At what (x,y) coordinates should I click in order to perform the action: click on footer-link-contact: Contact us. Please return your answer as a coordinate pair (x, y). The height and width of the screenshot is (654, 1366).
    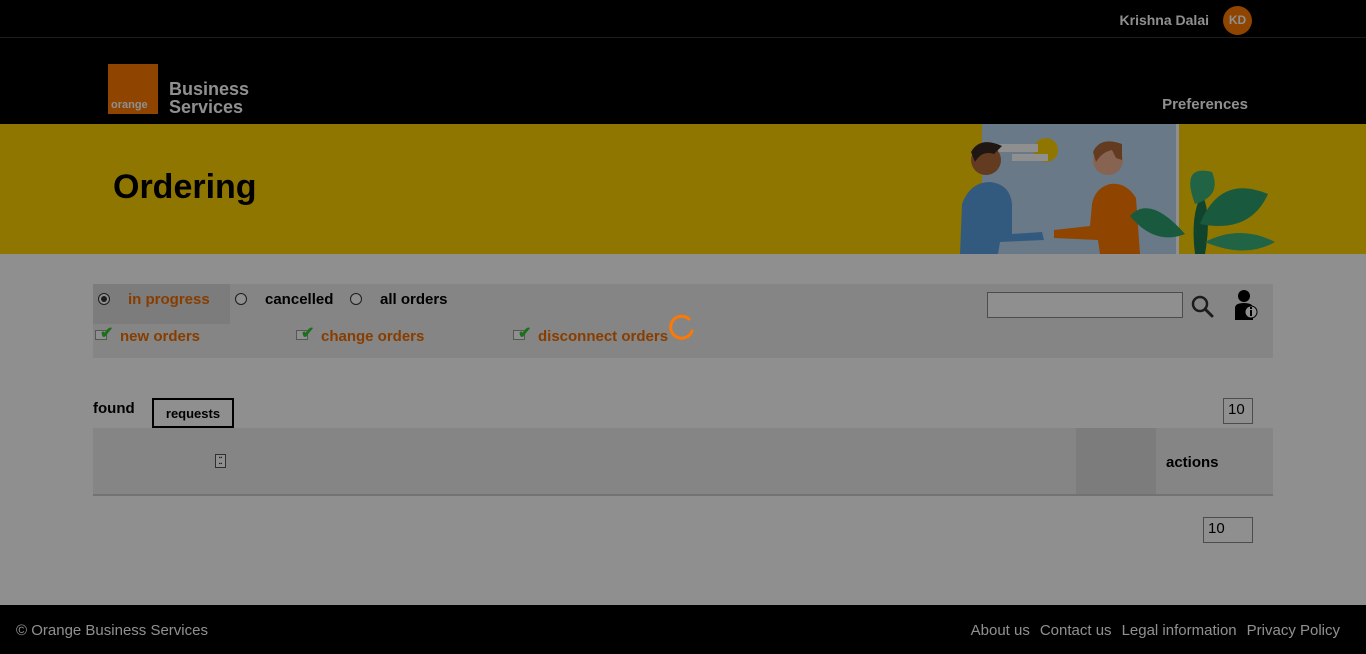
    Looking at the image, I should click on (1076, 630).